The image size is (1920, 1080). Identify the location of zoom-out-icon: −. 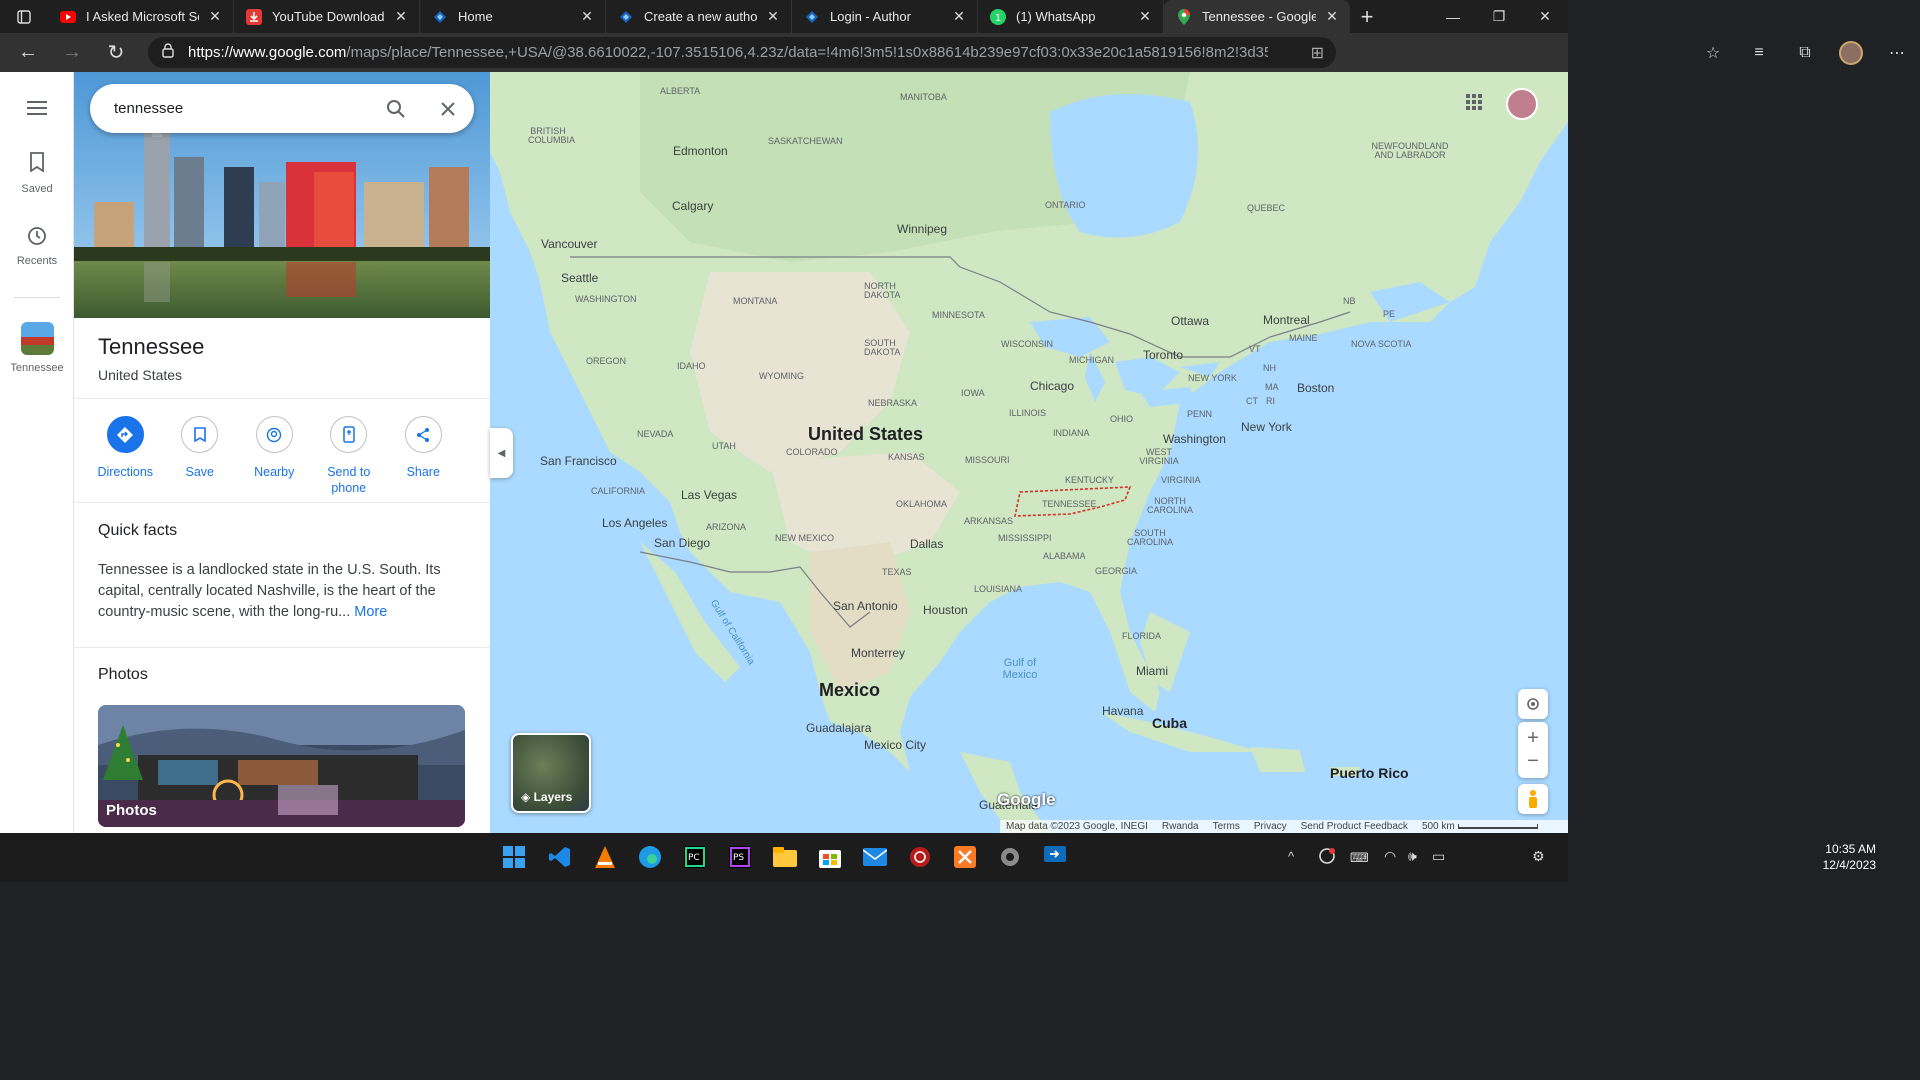
(1533, 761).